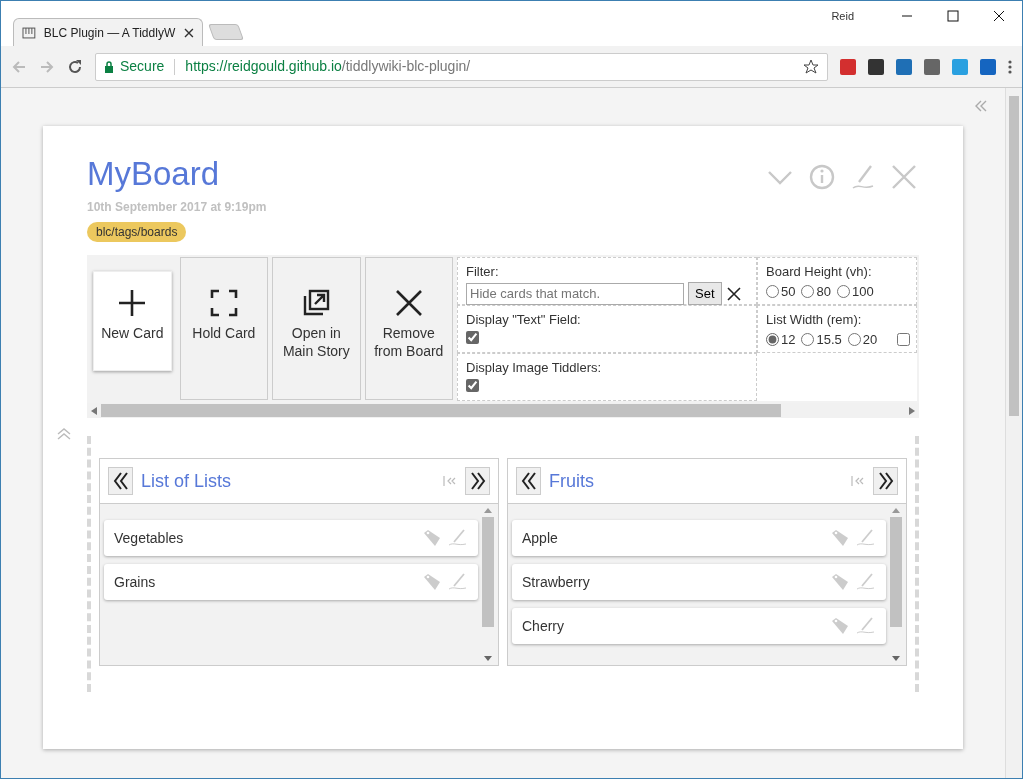  What do you see at coordinates (862, 291) in the screenshot?
I see `radio-label: 100` at bounding box center [862, 291].